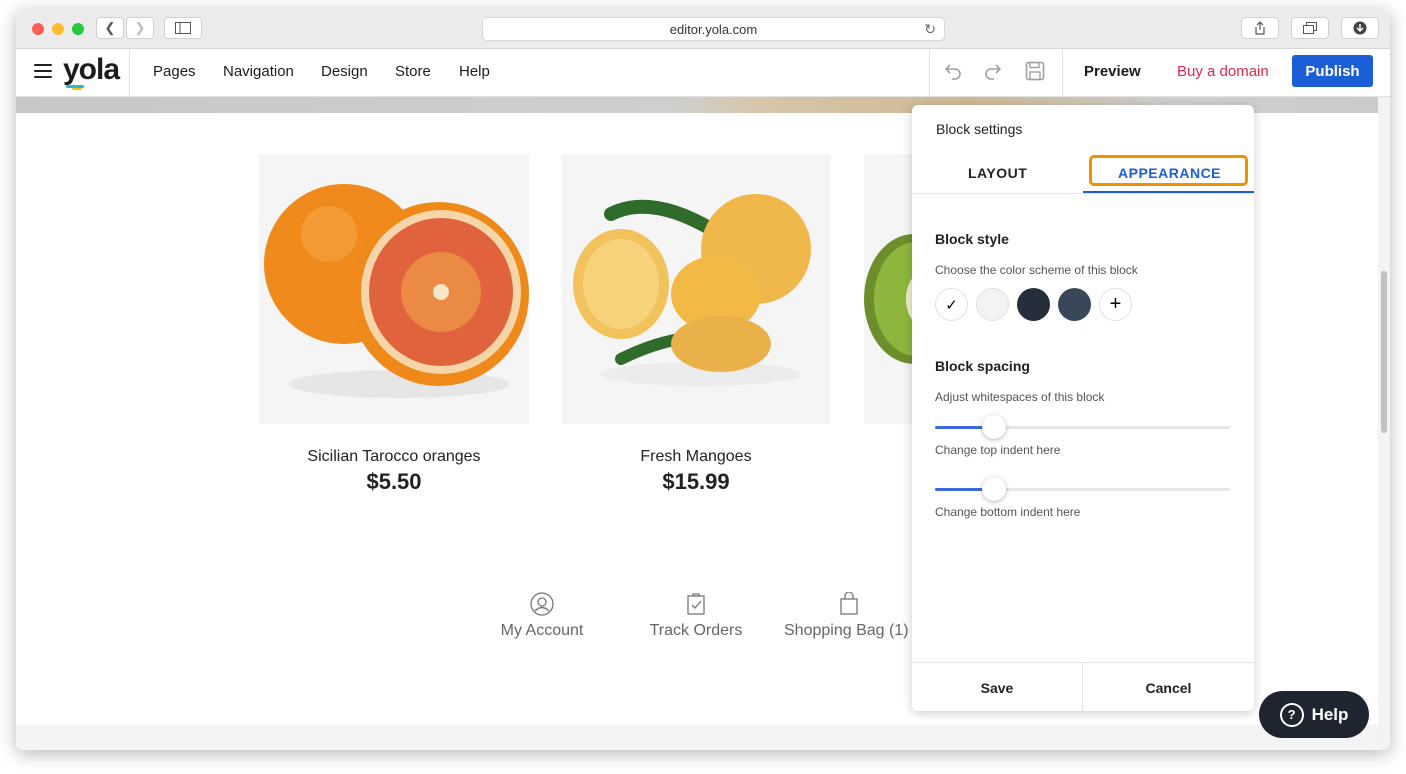  I want to click on nav-navigation: Navigation, so click(258, 71).